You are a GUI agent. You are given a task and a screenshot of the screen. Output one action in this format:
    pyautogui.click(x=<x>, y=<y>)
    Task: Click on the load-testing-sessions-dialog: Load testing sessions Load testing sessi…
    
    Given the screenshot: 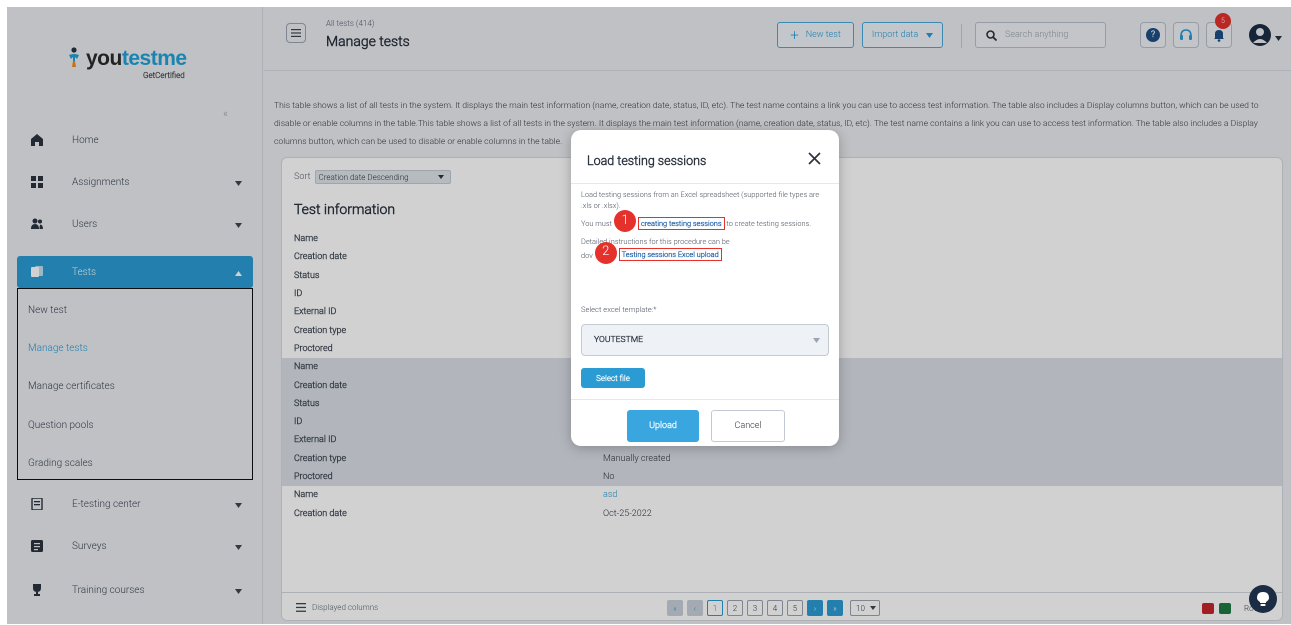 What is the action you would take?
    pyautogui.click(x=705, y=288)
    